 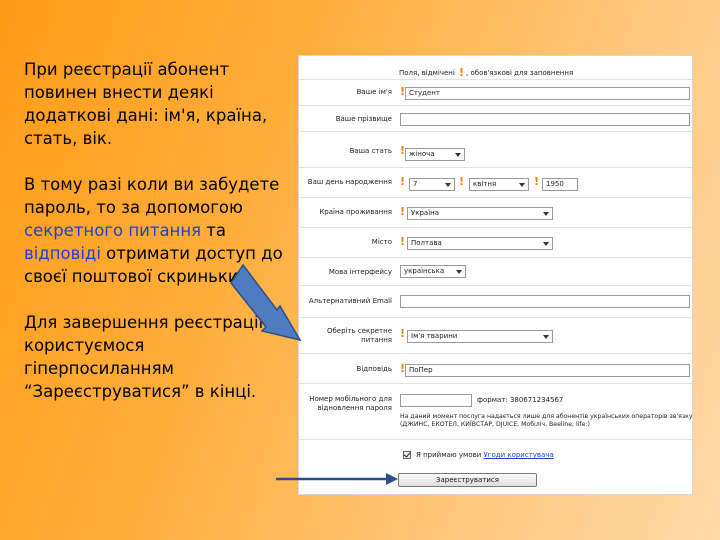 What do you see at coordinates (314, 374) in the screenshot?
I see `arrows-overlay` at bounding box center [314, 374].